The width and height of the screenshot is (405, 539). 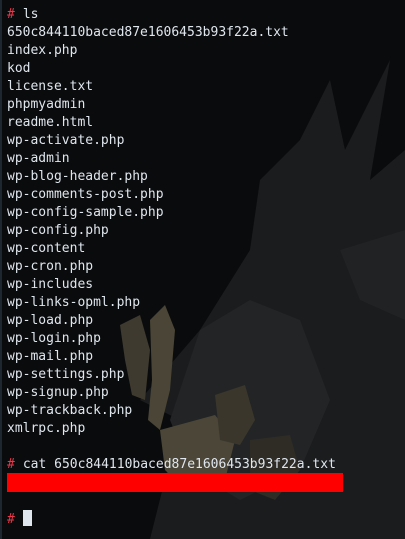 I want to click on command-text: cat 650c844110baced87e1606453b93f22a.txt, so click(x=179, y=464).